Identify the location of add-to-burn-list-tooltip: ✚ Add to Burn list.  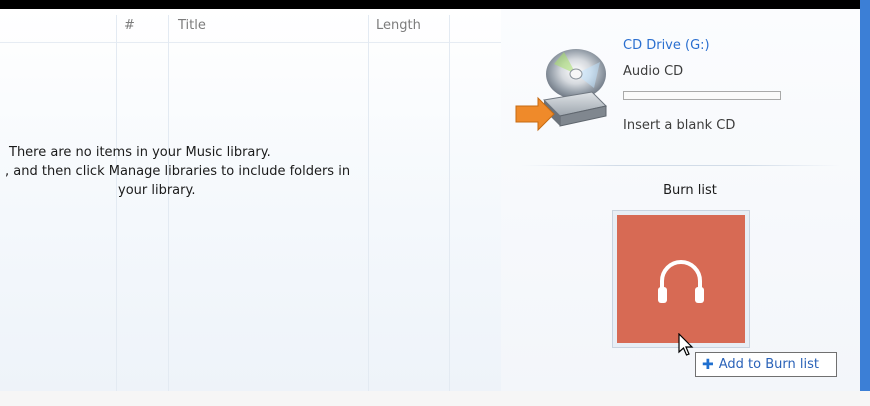
(766, 364).